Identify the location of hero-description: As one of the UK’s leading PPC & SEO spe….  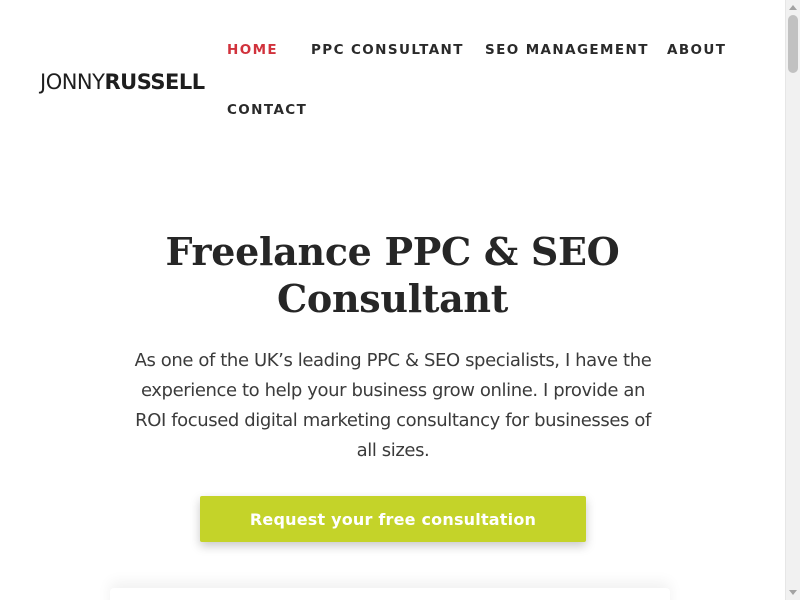
(393, 405).